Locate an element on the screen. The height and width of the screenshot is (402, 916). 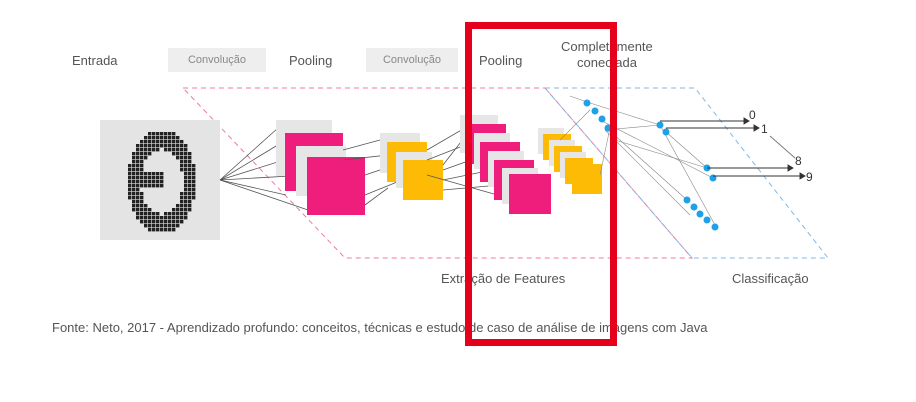
output-arrows is located at coordinates (733, 148).